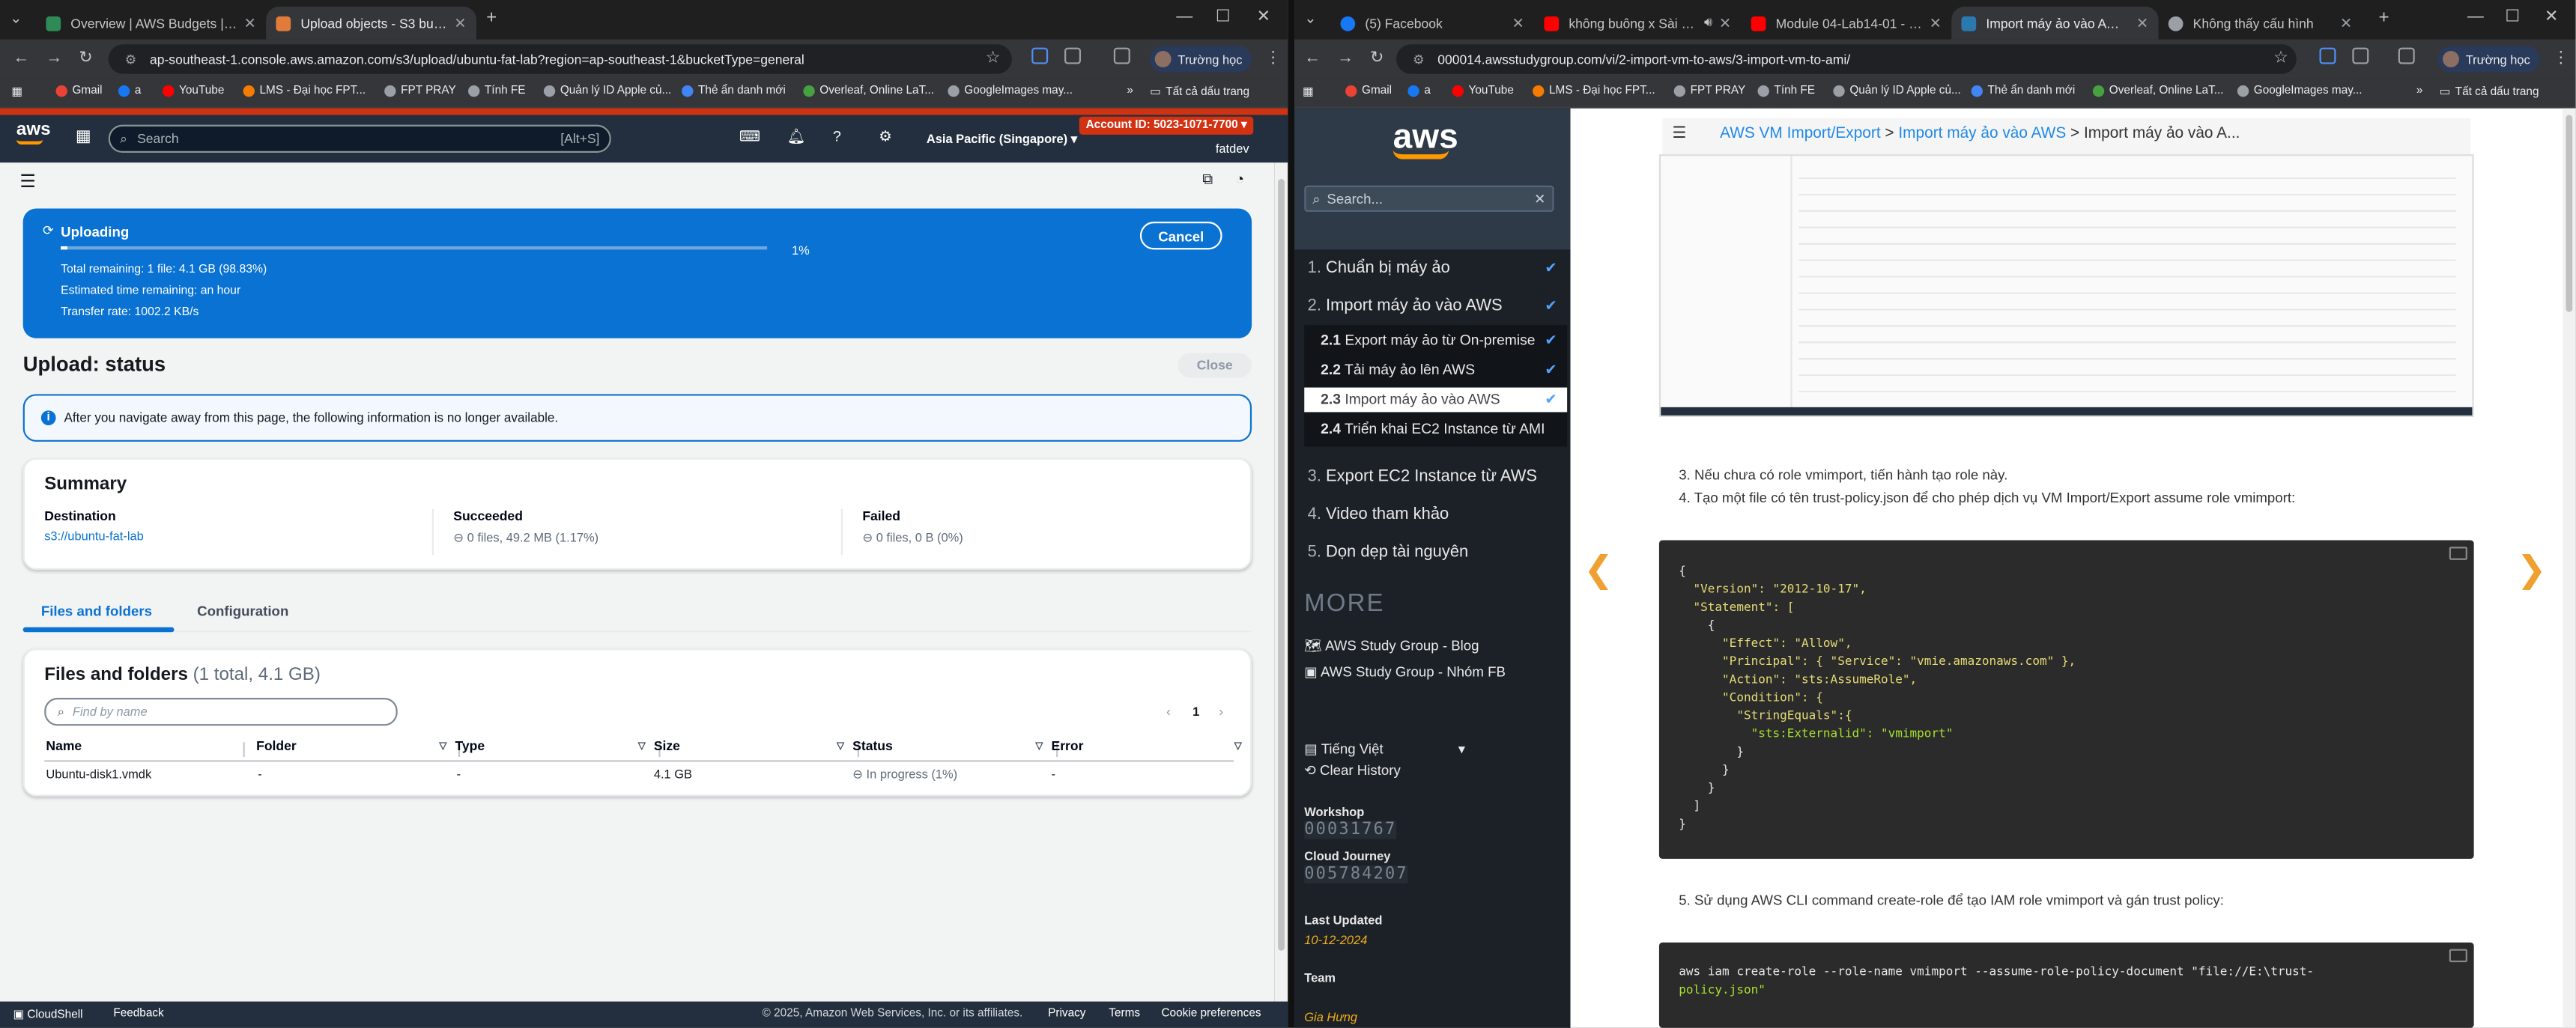  Describe the element at coordinates (2261, 23) in the screenshot. I see `tab-khong-thay: Không thấy cấu hình ✕` at that location.